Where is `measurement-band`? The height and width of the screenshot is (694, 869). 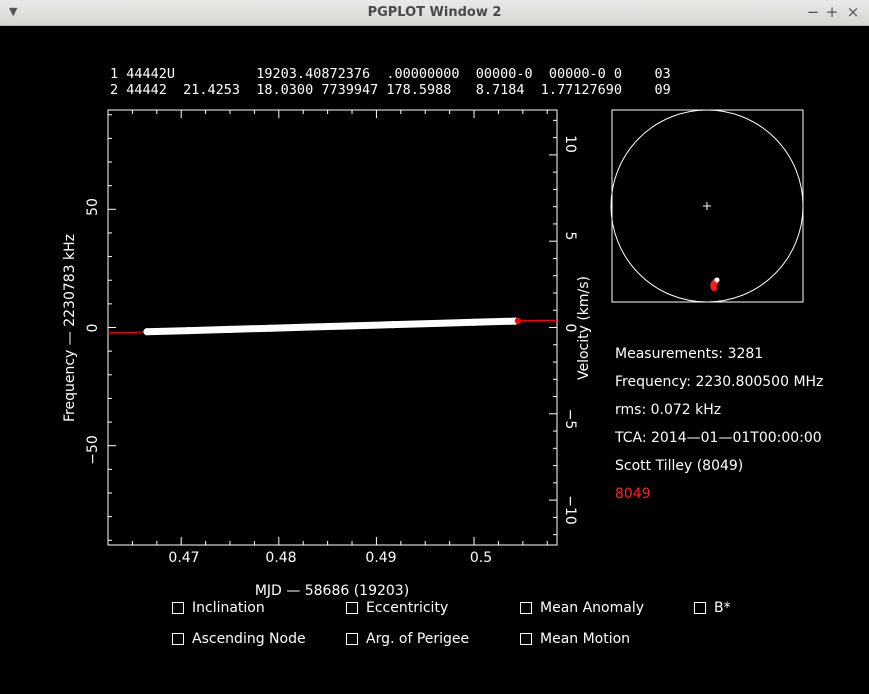 measurement-band is located at coordinates (331, 326).